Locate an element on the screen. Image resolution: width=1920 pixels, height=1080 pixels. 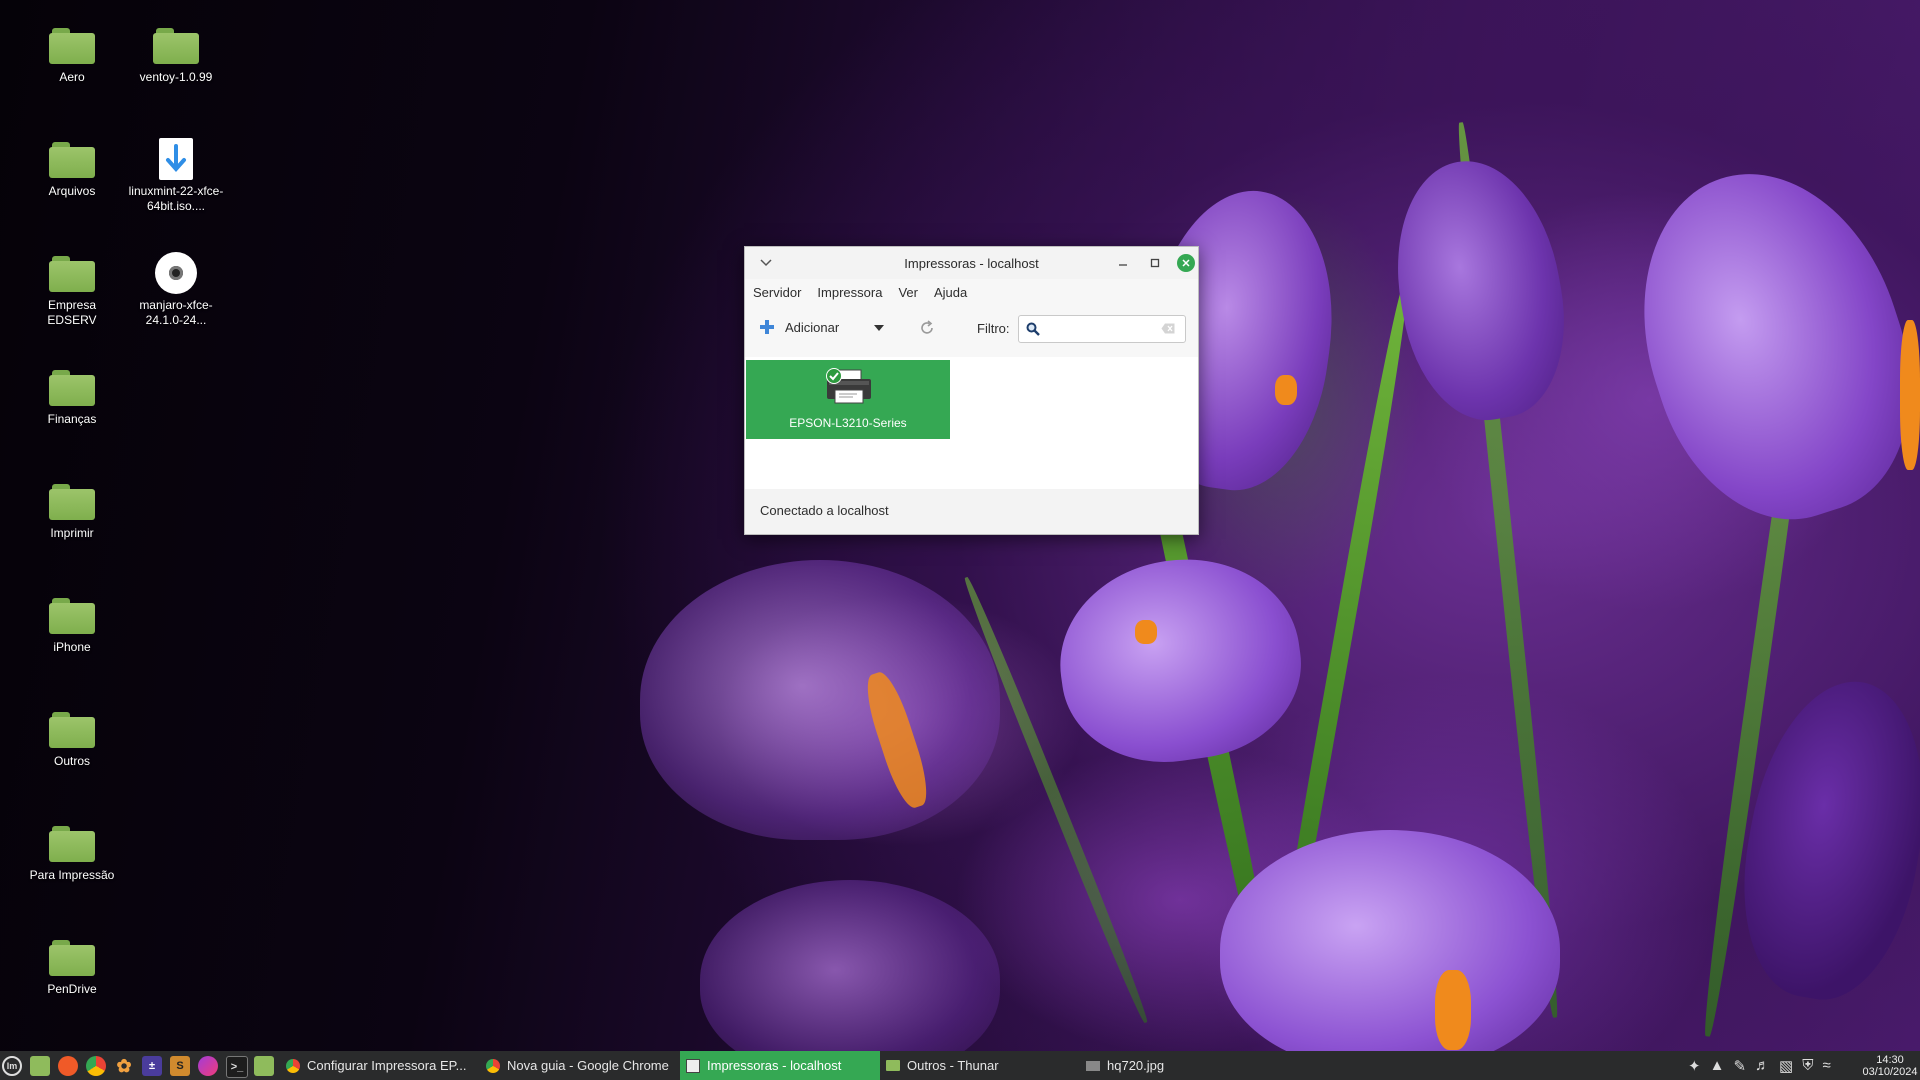
menu-ajuda: Ajuda is located at coordinates (950, 292).